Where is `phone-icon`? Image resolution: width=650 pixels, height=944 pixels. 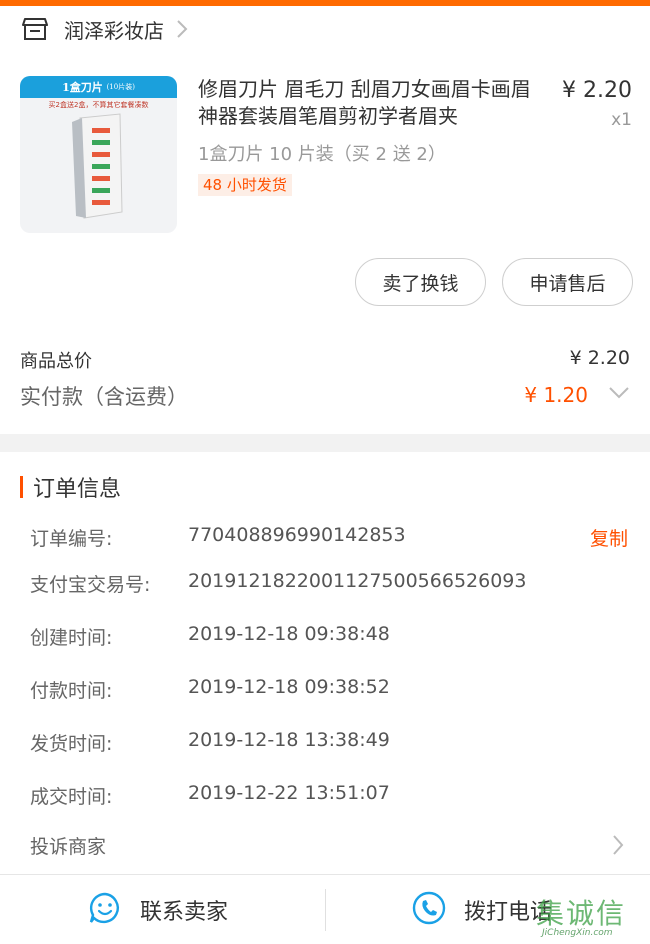 phone-icon is located at coordinates (429, 910).